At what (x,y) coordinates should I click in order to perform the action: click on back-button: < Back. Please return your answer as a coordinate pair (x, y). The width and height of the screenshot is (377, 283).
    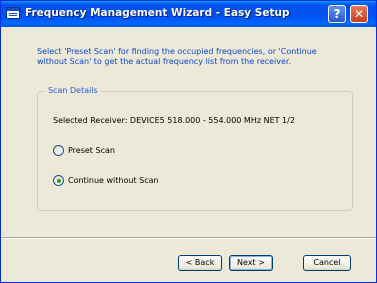
    Looking at the image, I should click on (200, 263).